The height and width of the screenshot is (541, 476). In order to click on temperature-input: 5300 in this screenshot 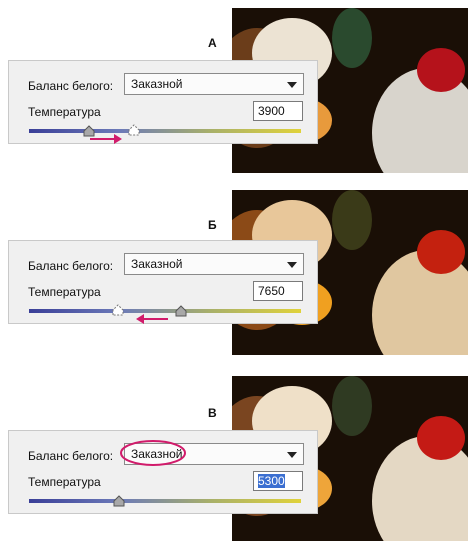, I will do `click(278, 481)`.